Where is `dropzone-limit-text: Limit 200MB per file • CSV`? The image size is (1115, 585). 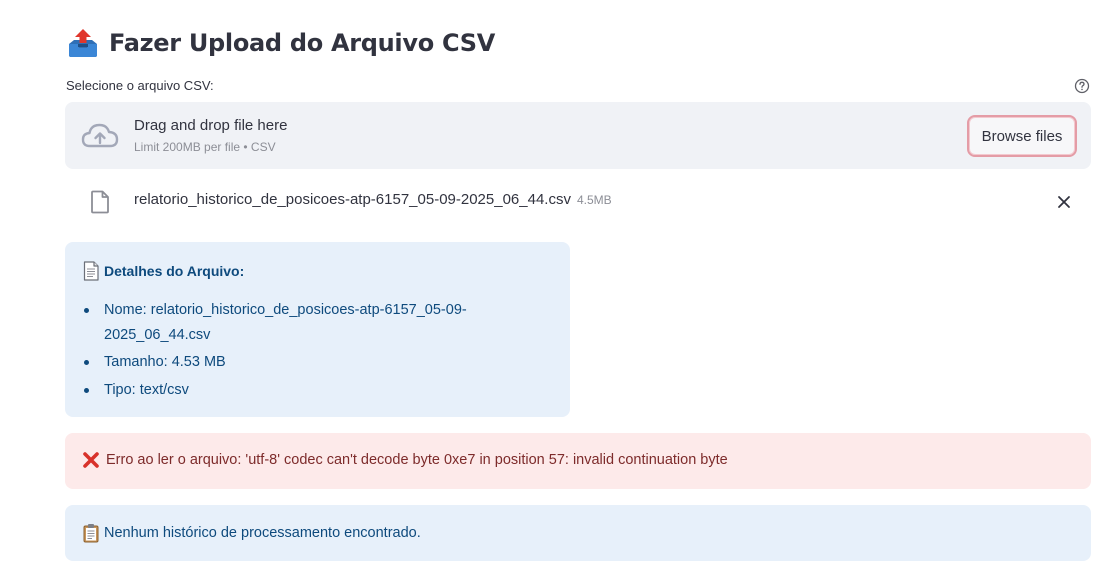
dropzone-limit-text: Limit 200MB per file • CSV is located at coordinates (205, 147).